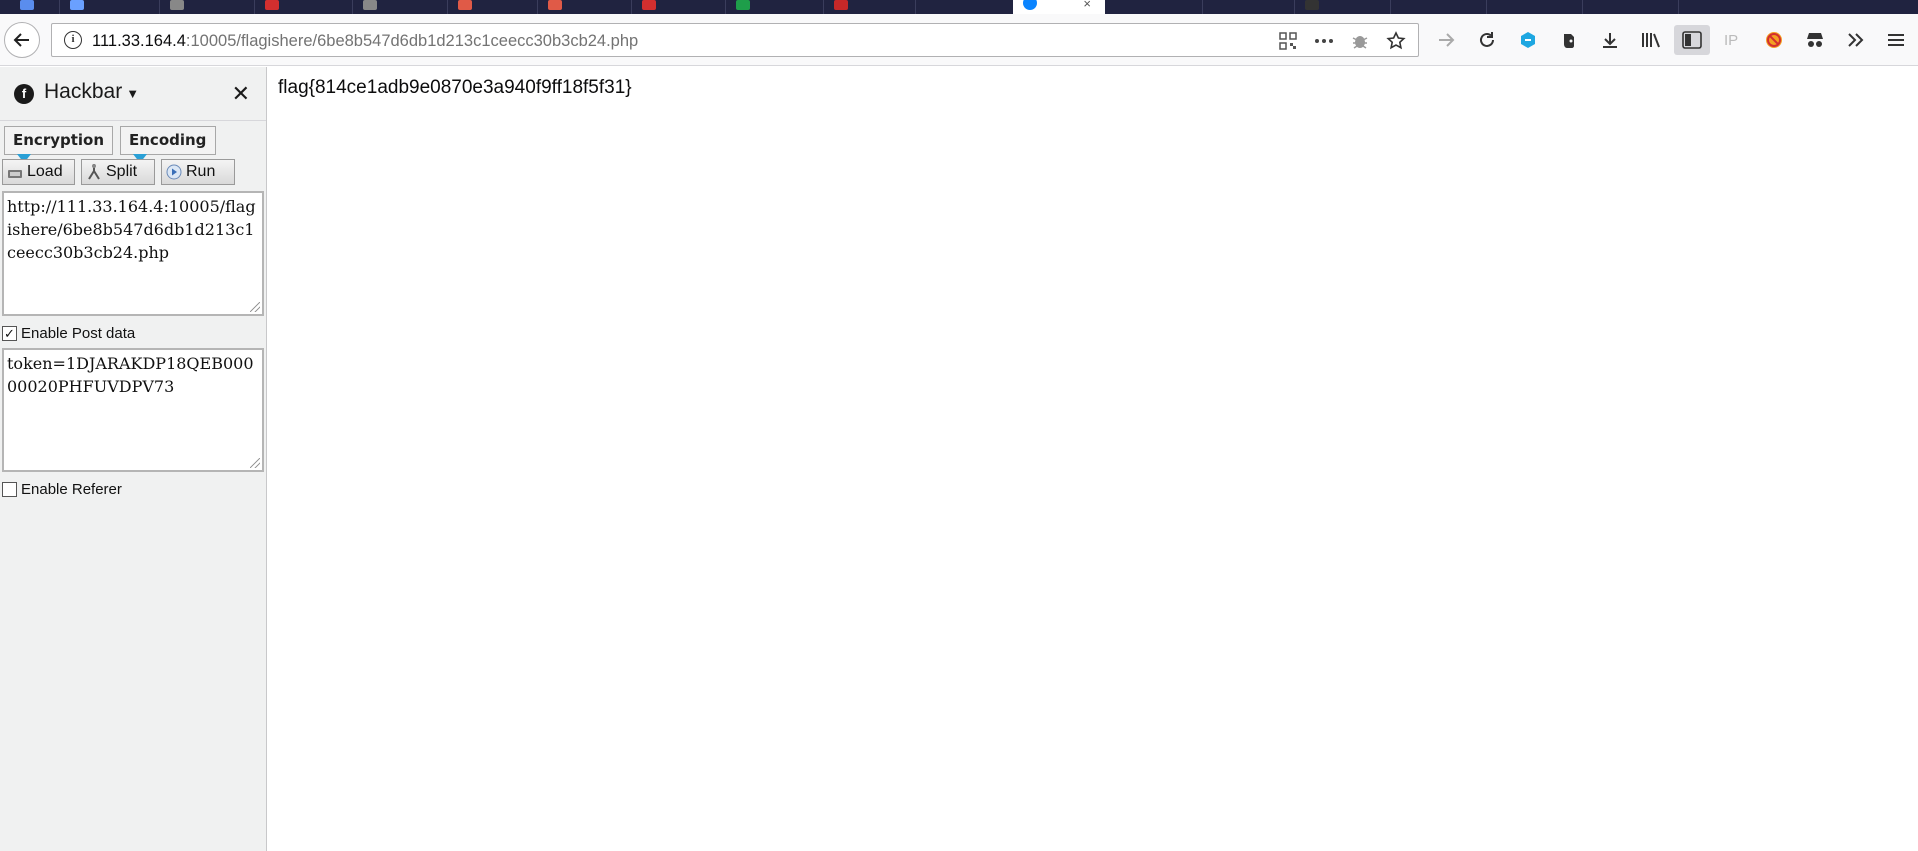 This screenshot has height=851, width=1918. I want to click on load-icon, so click(15, 172).